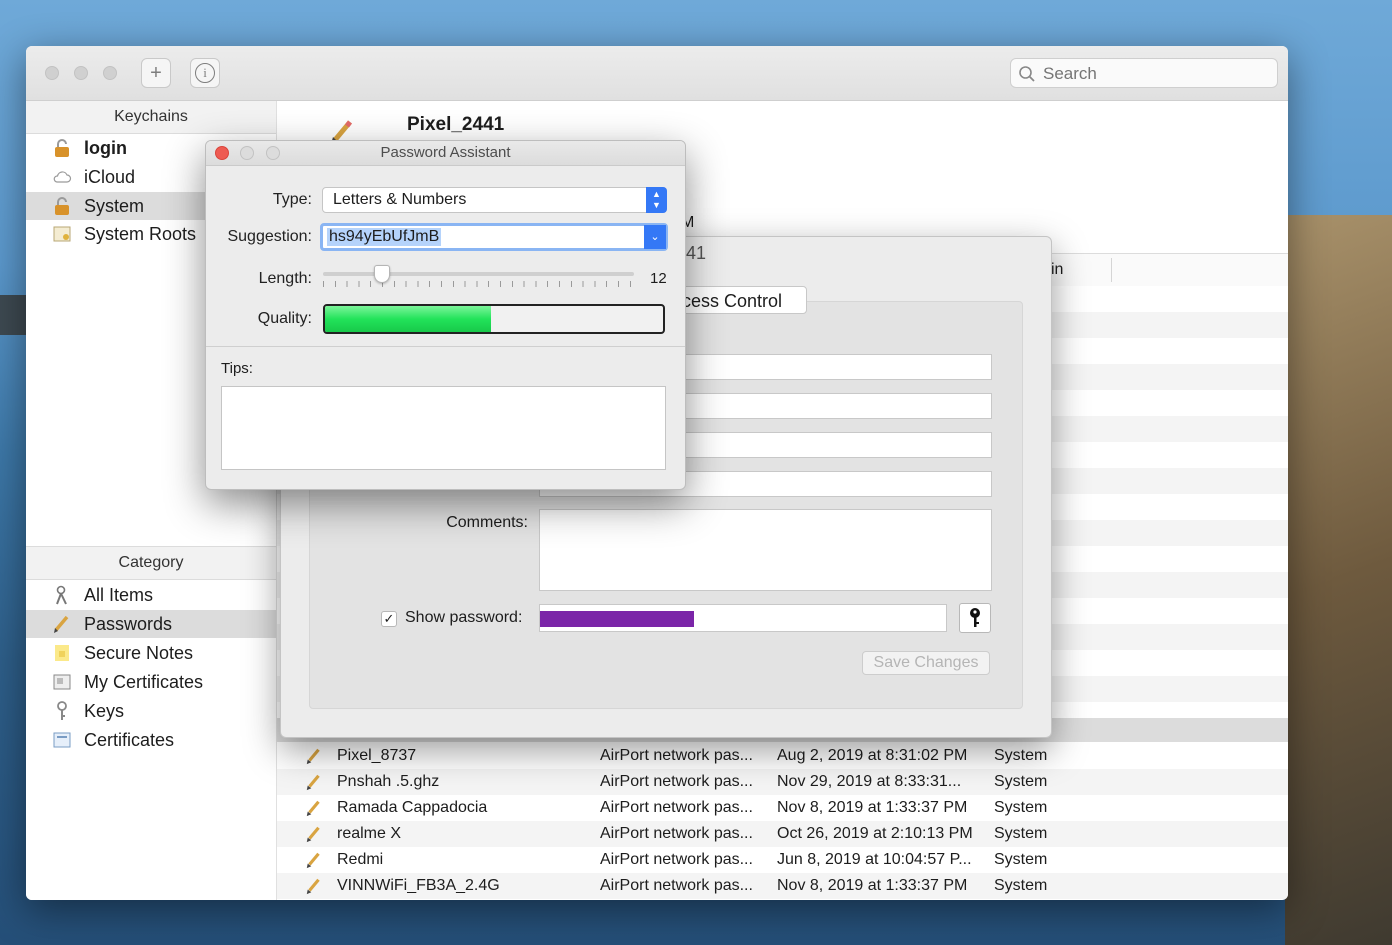 This screenshot has height=945, width=1392. I want to click on length-value: 12, so click(658, 278).